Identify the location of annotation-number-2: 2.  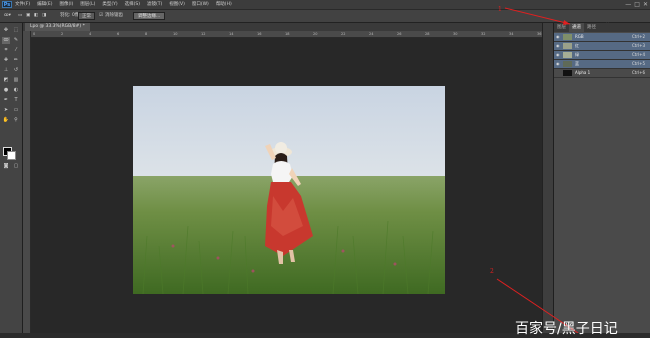
(492, 271).